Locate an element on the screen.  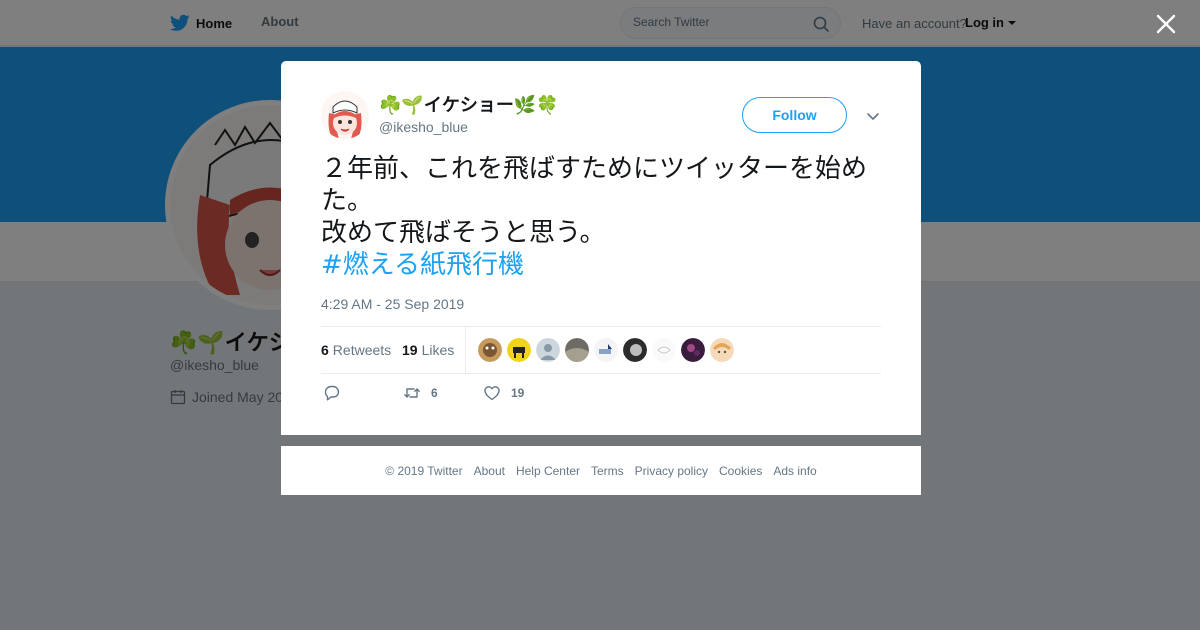
liker-avatars is located at coordinates (606, 350).